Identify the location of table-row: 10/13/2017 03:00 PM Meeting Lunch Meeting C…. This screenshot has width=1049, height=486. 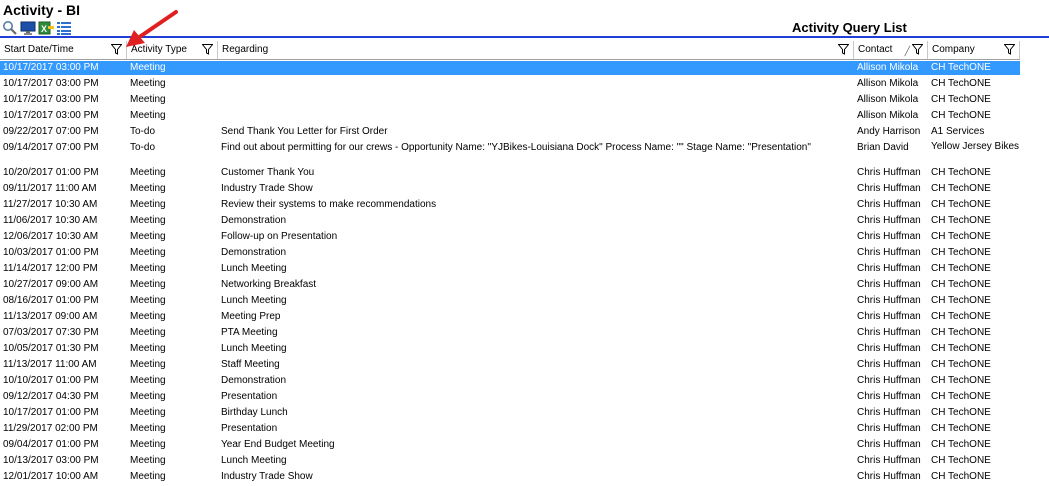
(510, 462).